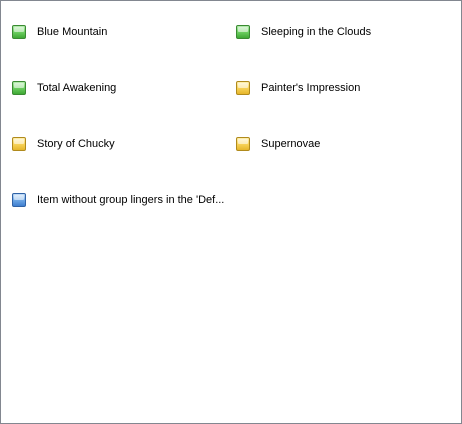 This screenshot has height=424, width=462. I want to click on list-item: Total Awakening, so click(64, 88).